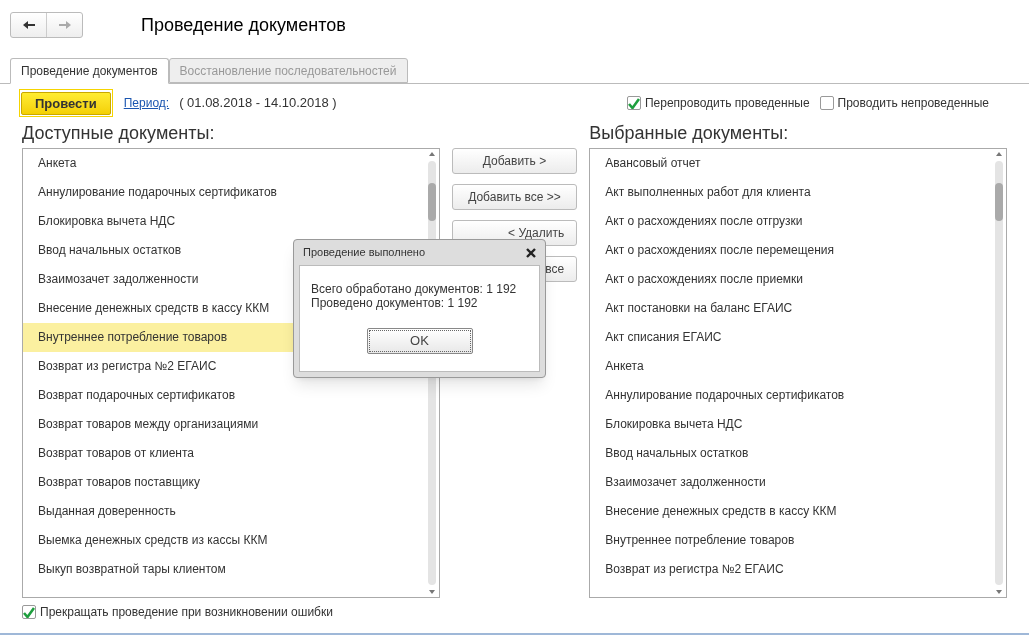 Image resolution: width=1029 pixels, height=635 pixels. Describe the element at coordinates (364, 253) in the screenshot. I see `dialog-title: Проведение выполнено` at that location.